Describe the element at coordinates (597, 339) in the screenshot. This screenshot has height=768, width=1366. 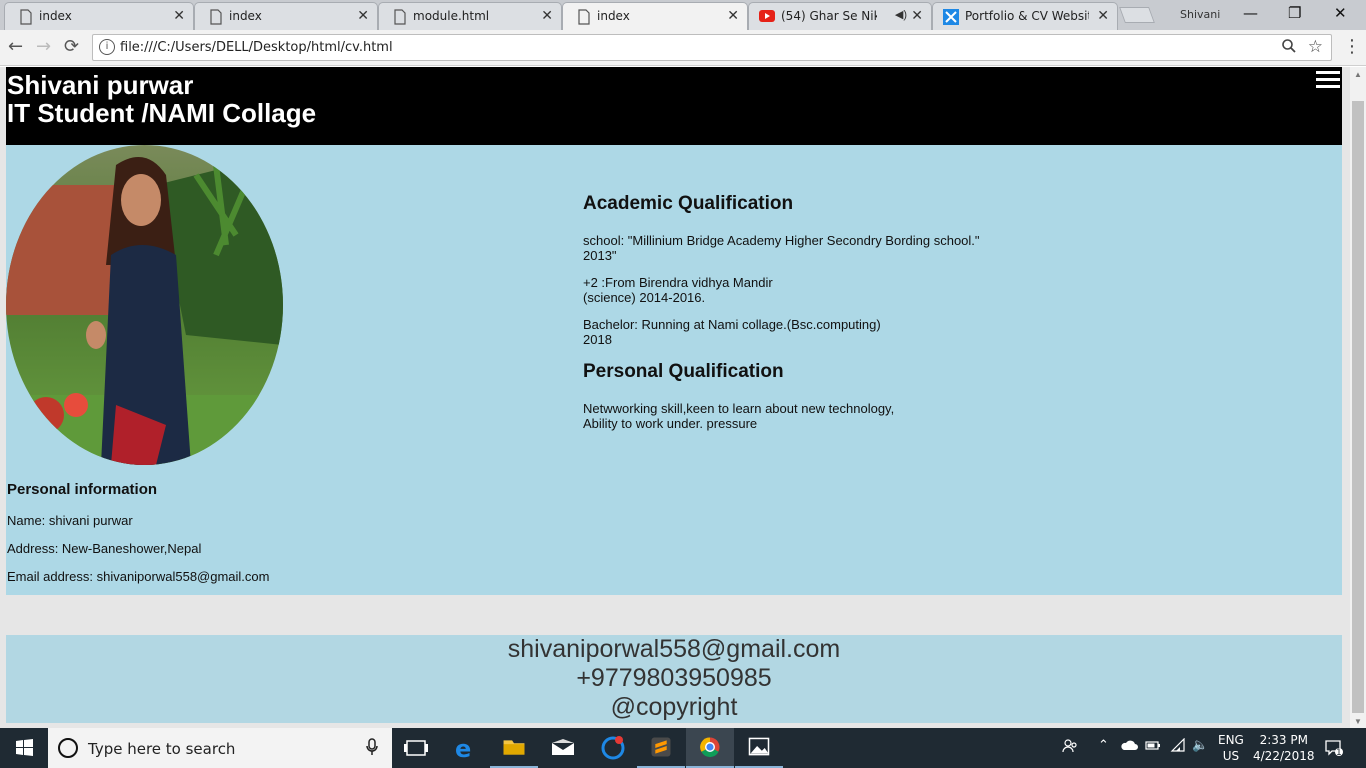
I see `academic-bachelor-line-2: 2018` at that location.